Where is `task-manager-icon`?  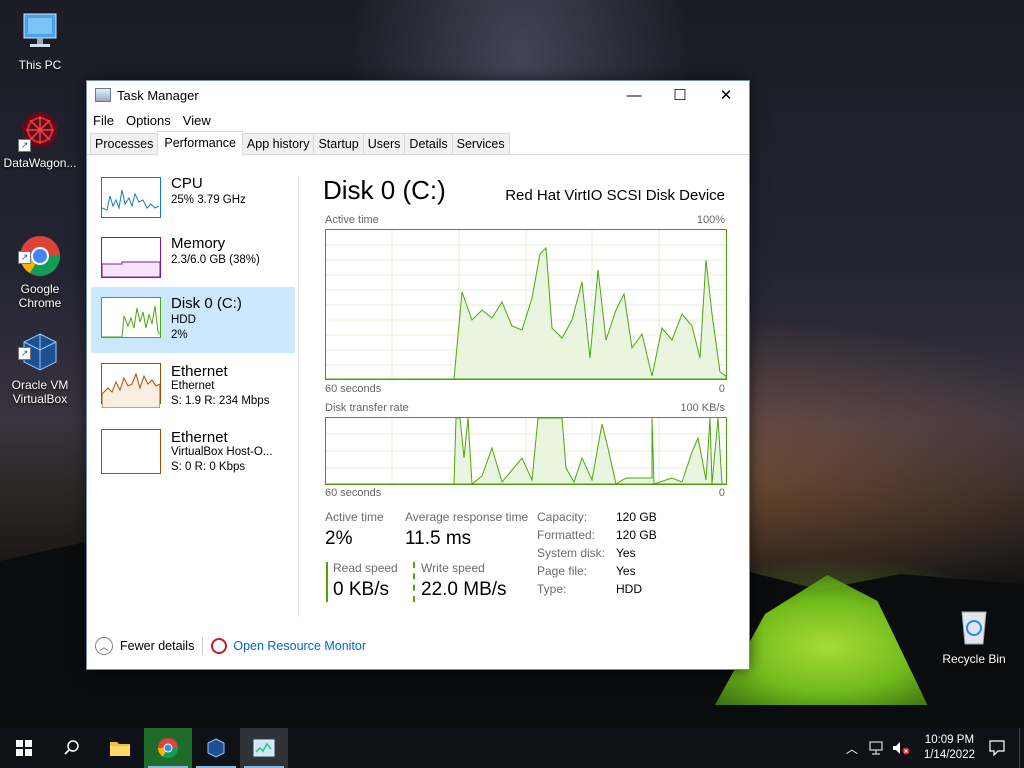 task-manager-icon is located at coordinates (264, 748).